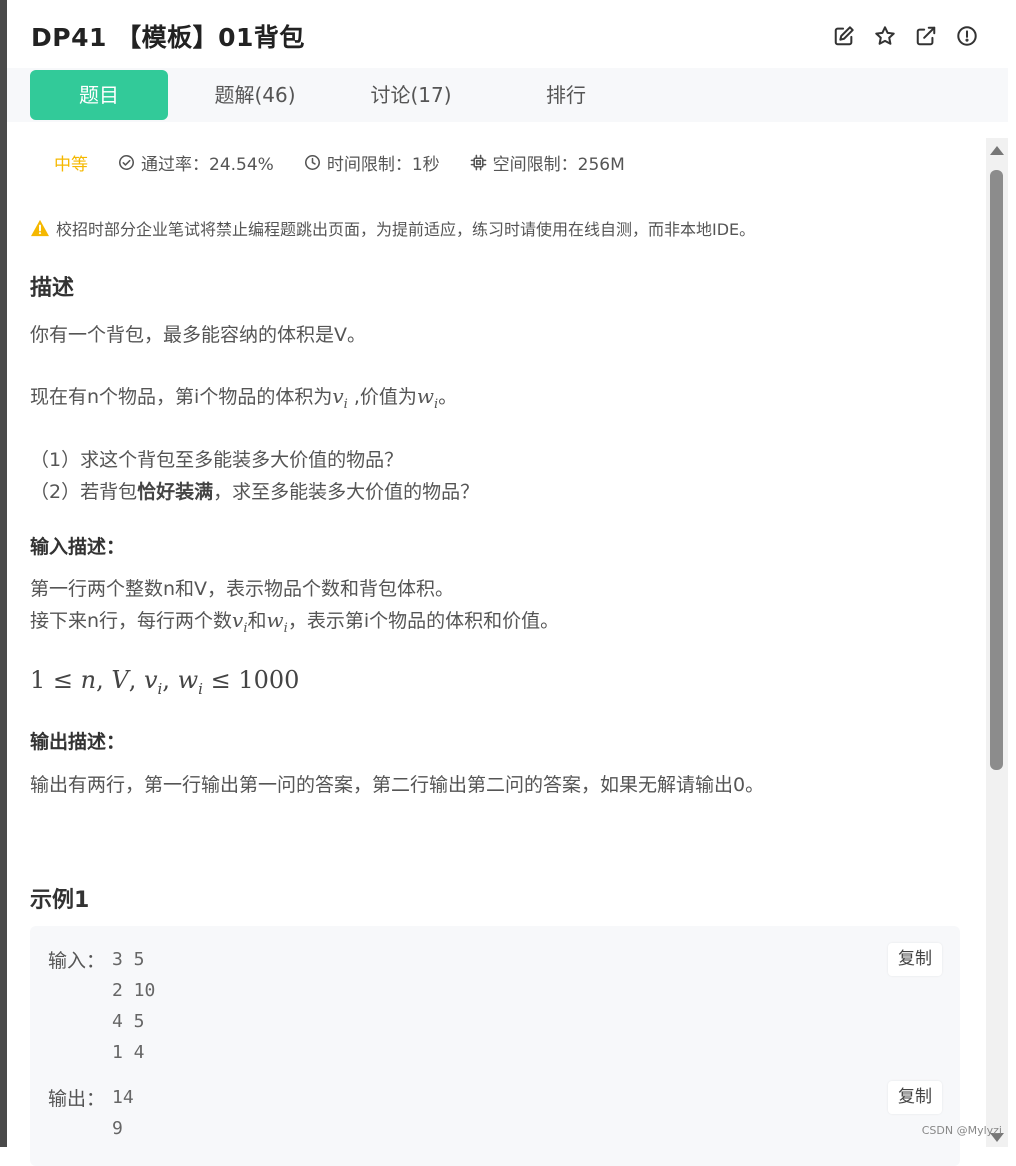  Describe the element at coordinates (84, 492) in the screenshot. I see `question-2-text-a: （2）若背包` at that location.